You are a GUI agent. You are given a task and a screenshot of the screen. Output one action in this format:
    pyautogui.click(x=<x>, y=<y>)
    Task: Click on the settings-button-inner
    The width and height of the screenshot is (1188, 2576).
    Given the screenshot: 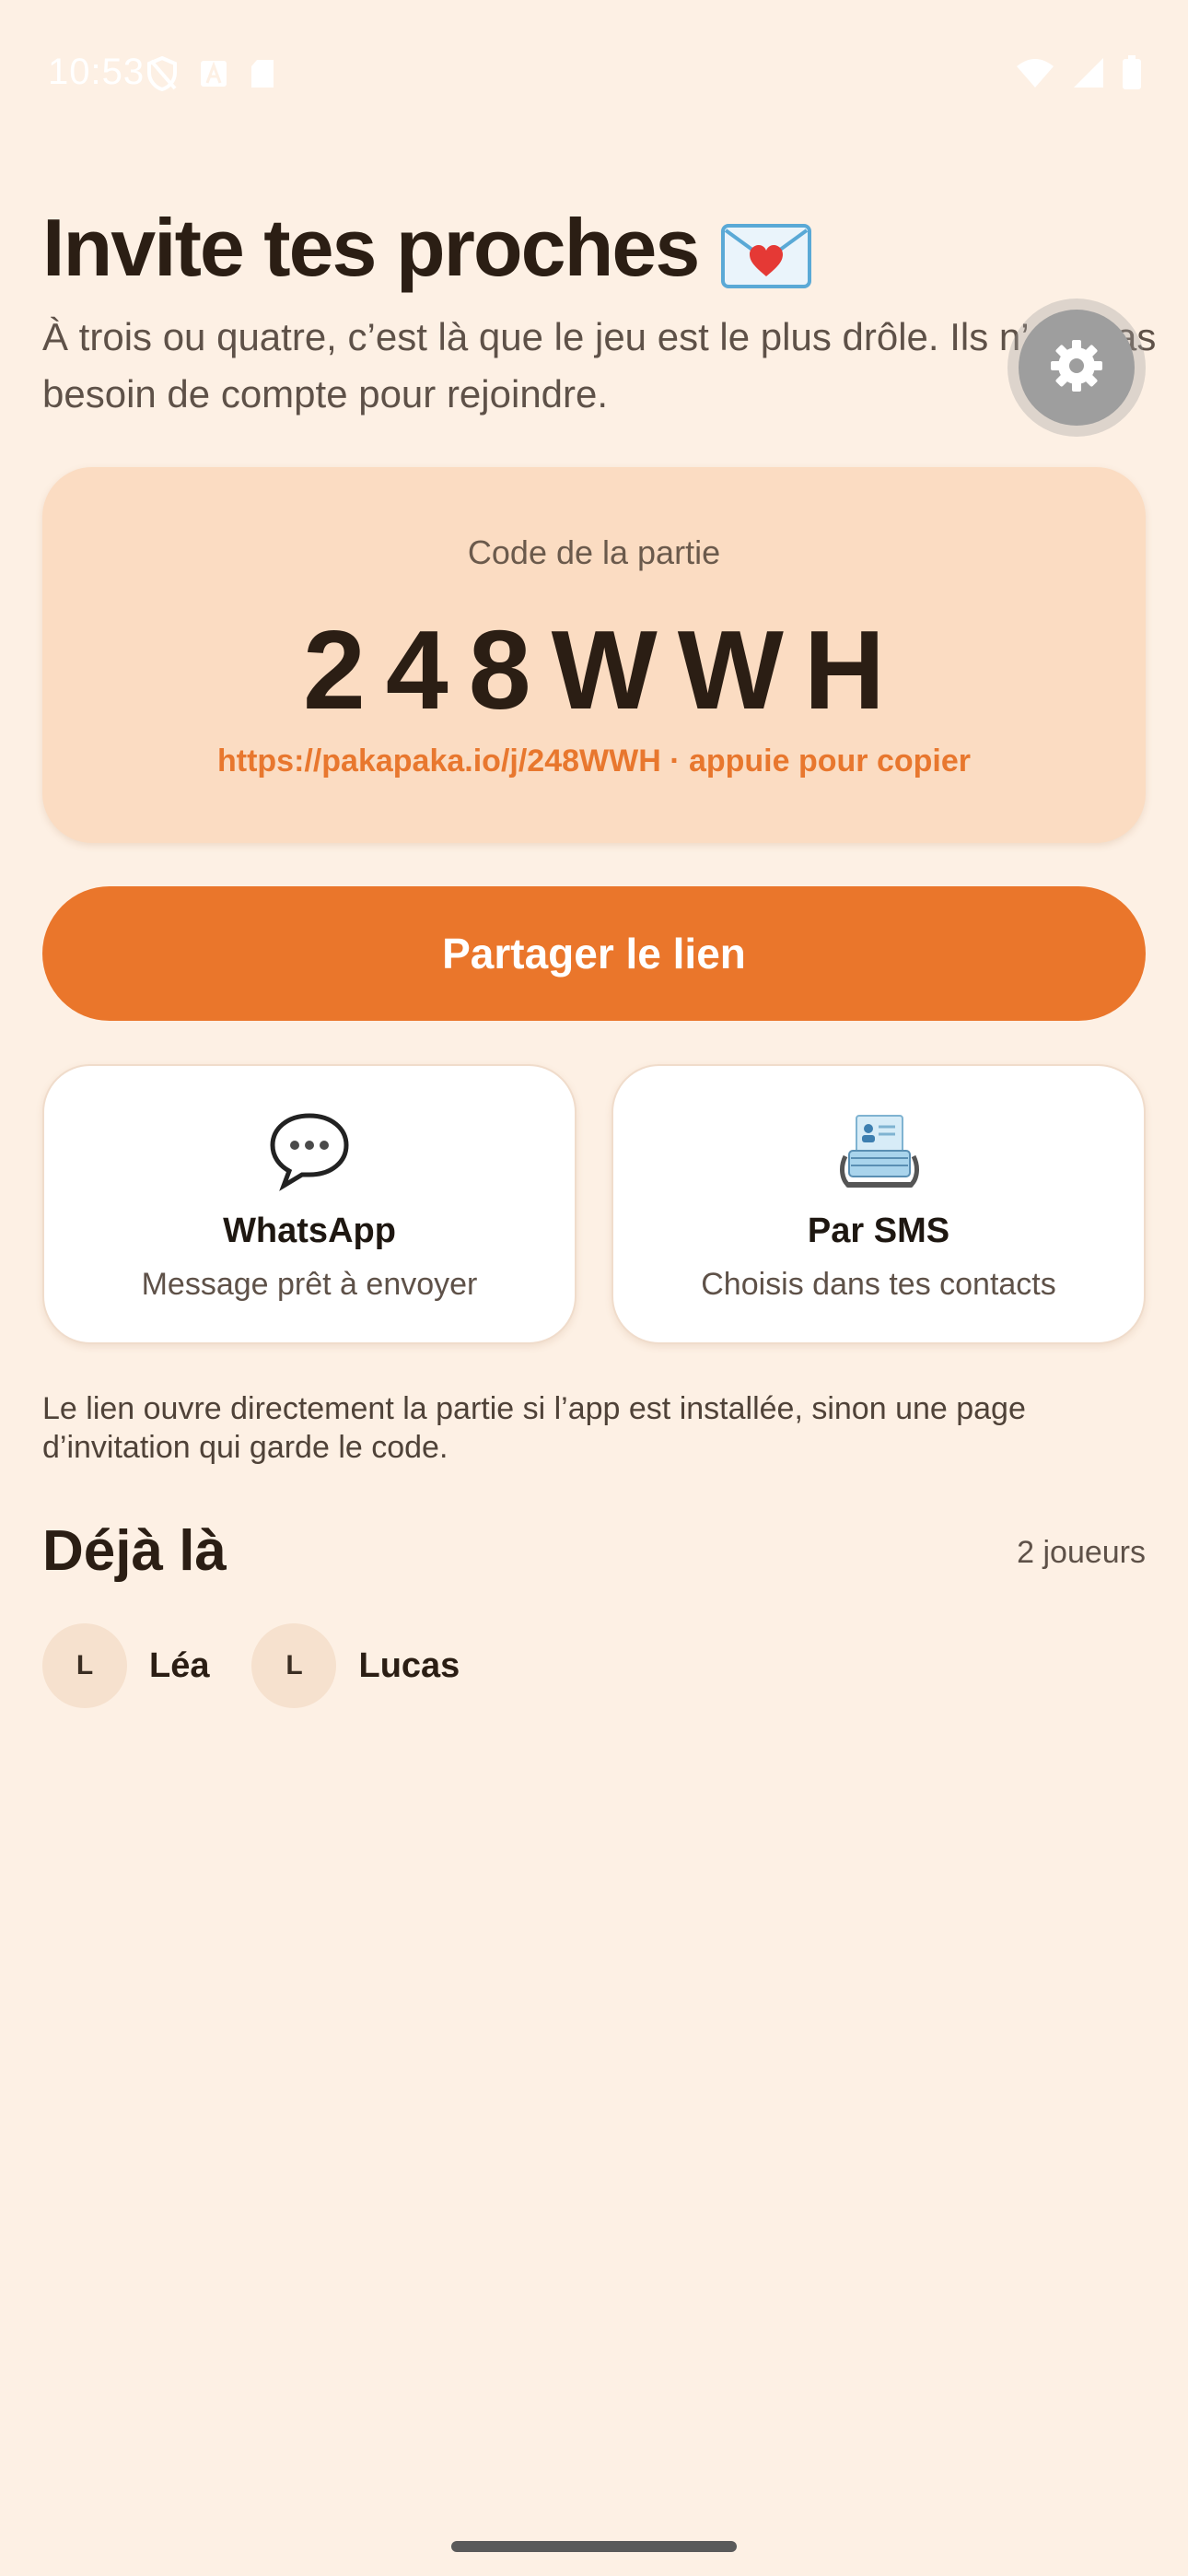 What is the action you would take?
    pyautogui.click(x=1077, y=368)
    